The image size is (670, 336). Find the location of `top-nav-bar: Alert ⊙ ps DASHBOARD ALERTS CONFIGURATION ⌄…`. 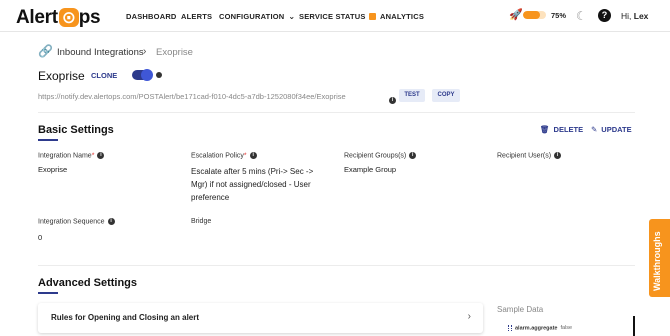

top-nav-bar: Alert ⊙ ps DASHBOARD ALERTS CONFIGURATION ⌄… is located at coordinates (335, 16).